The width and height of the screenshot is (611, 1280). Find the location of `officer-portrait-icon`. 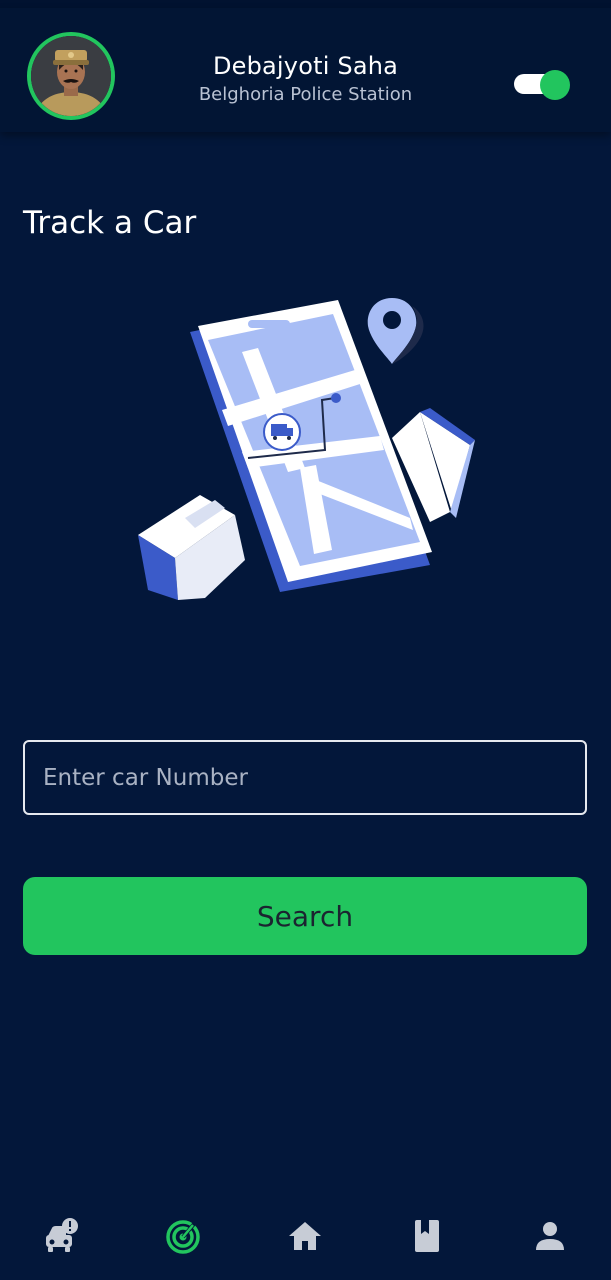

officer-portrait-icon is located at coordinates (71, 76).